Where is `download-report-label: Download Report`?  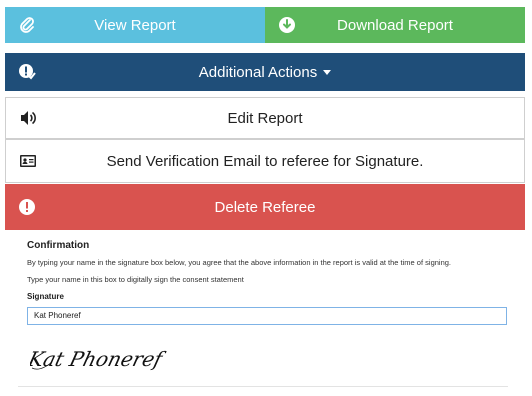
download-report-label: Download Report is located at coordinates (395, 25).